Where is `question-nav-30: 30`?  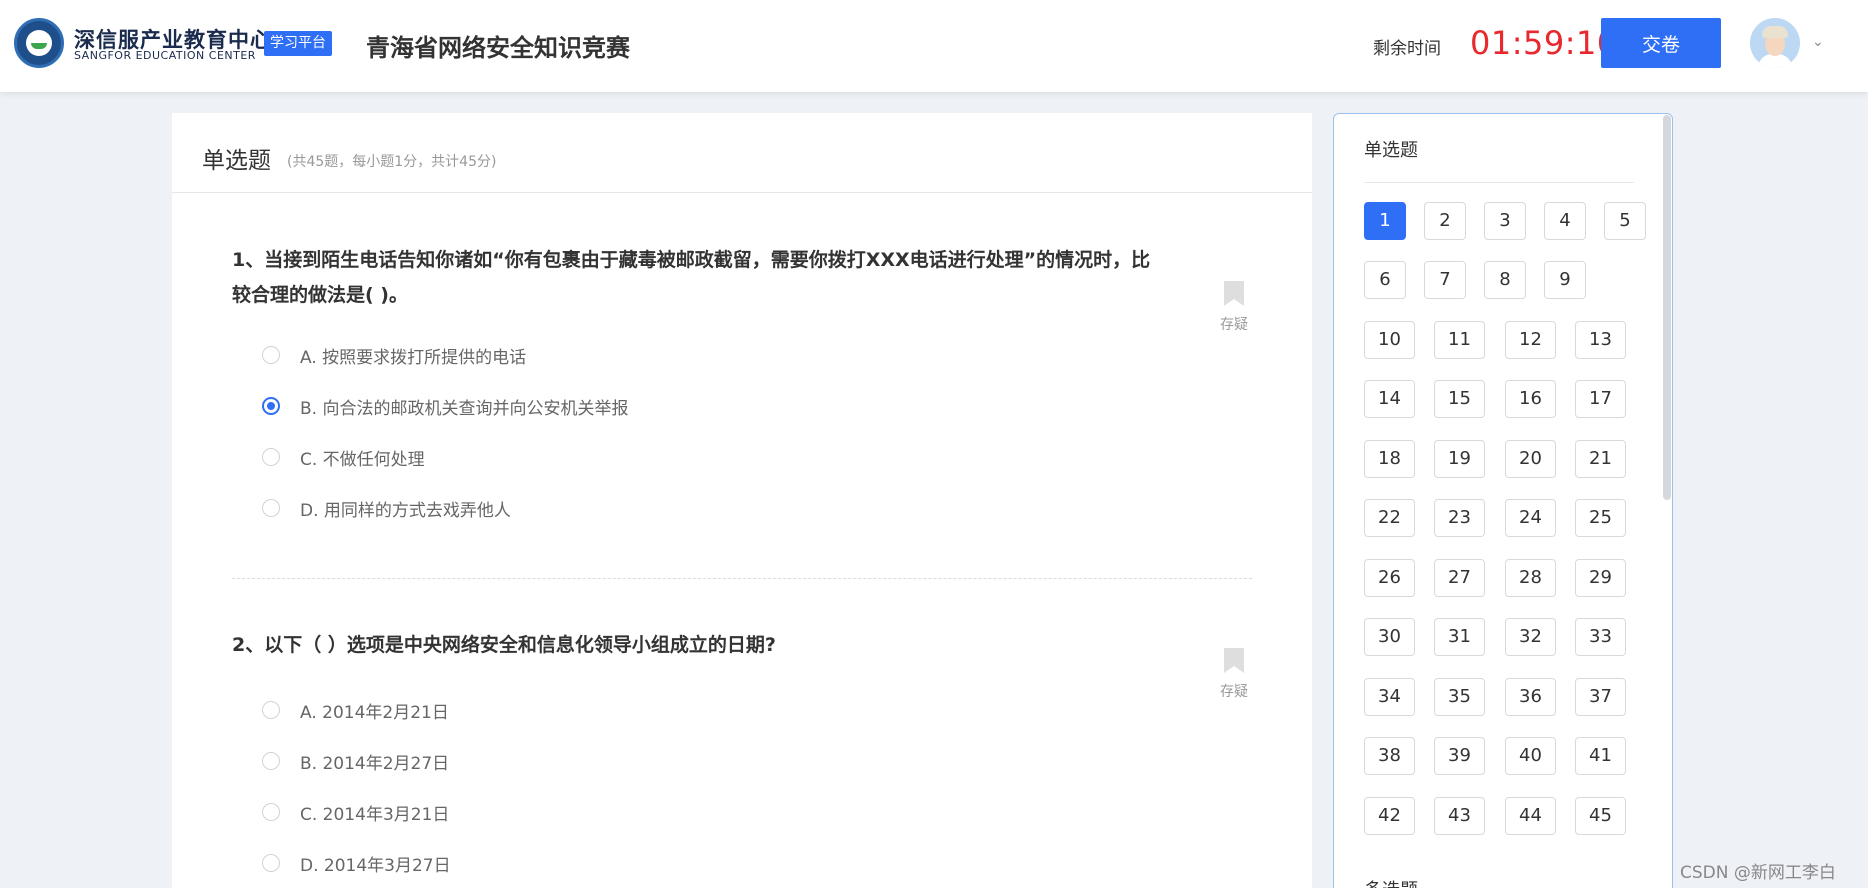 question-nav-30: 30 is located at coordinates (1389, 637).